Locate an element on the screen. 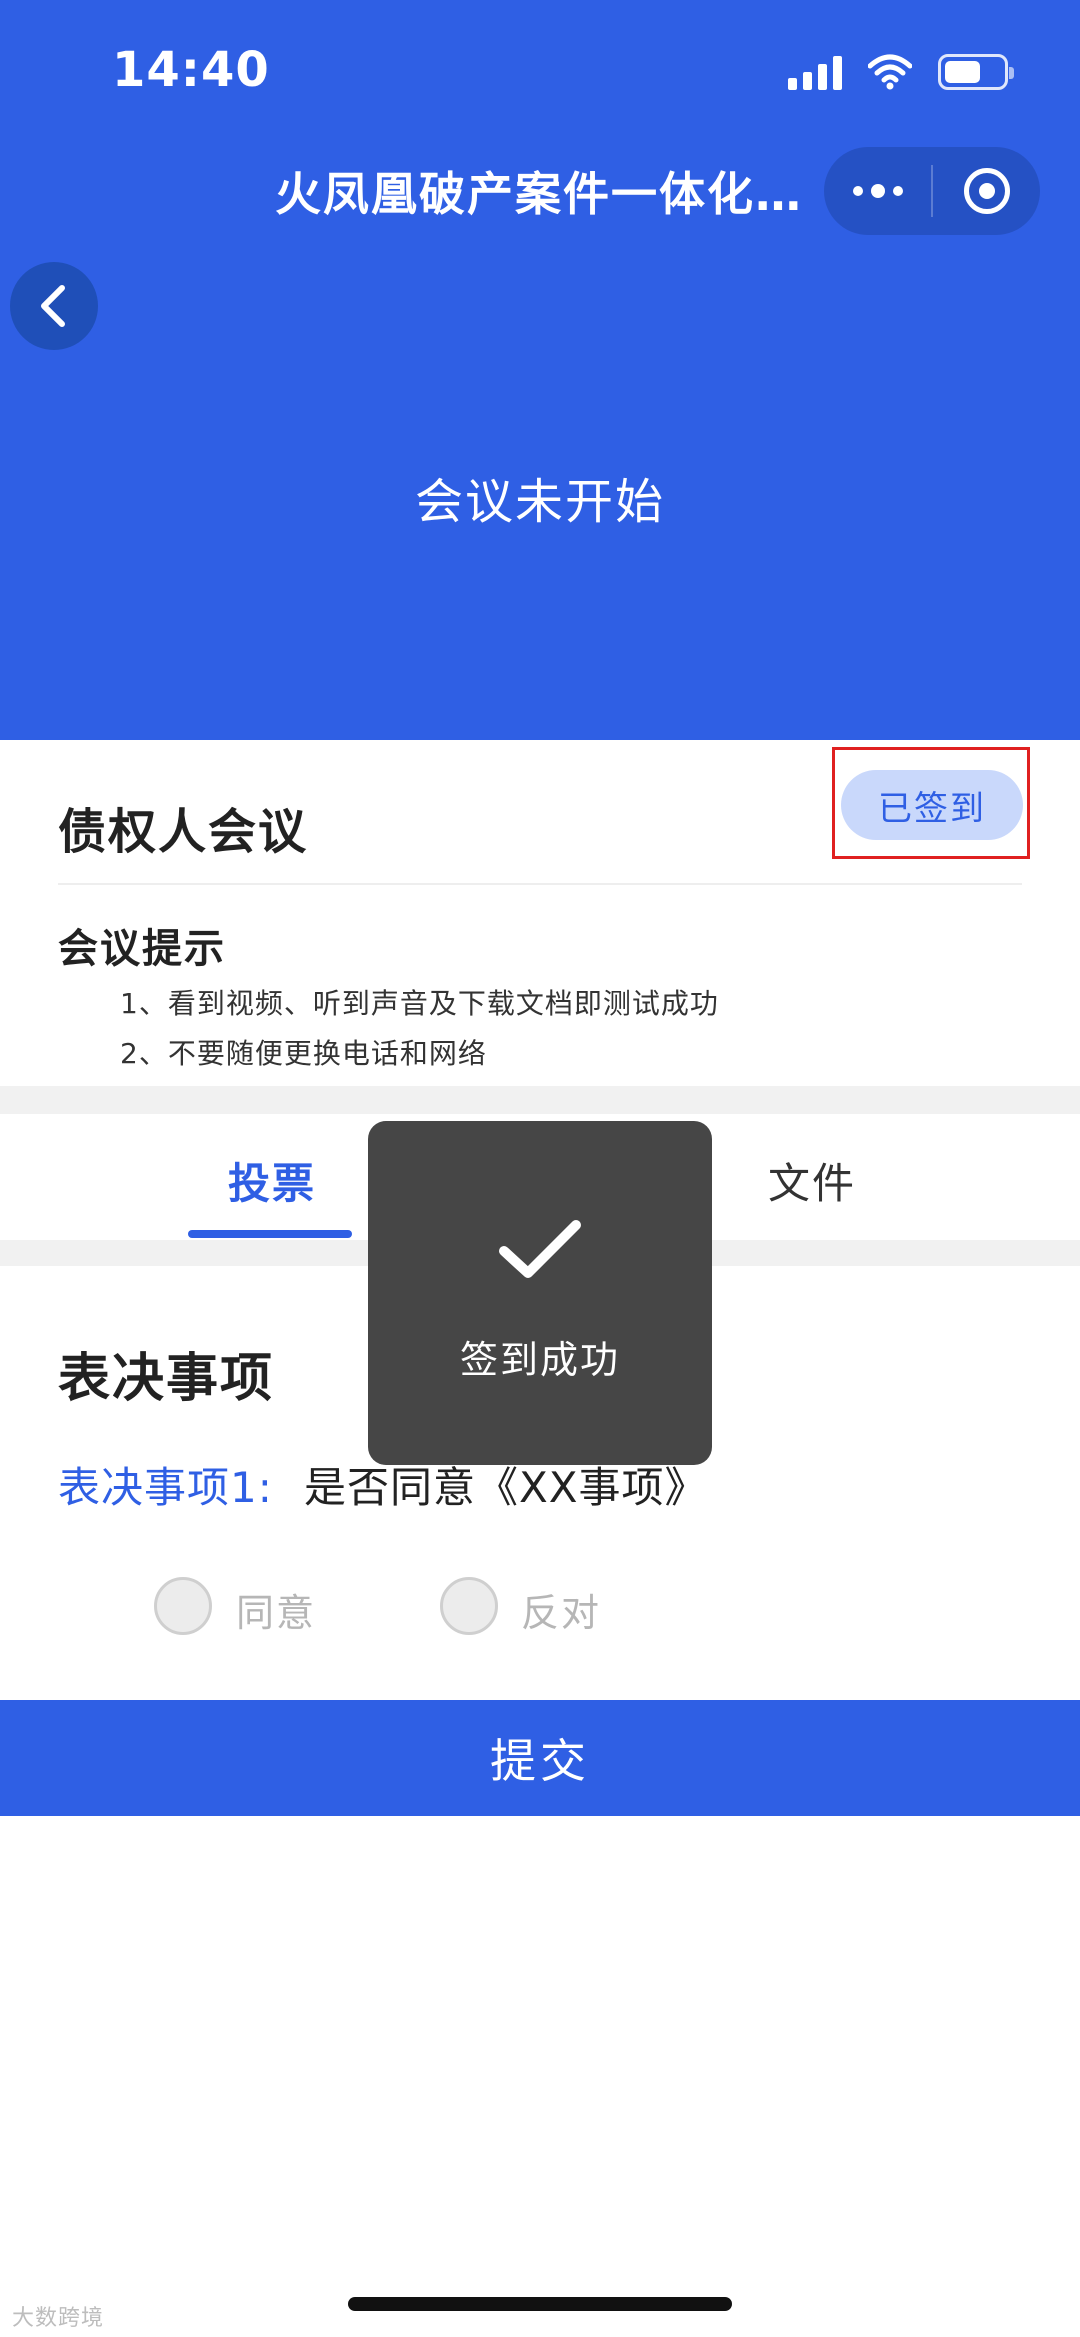 The image size is (1080, 2337). radio-oppose-label: 反对 is located at coordinates (561, 1609).